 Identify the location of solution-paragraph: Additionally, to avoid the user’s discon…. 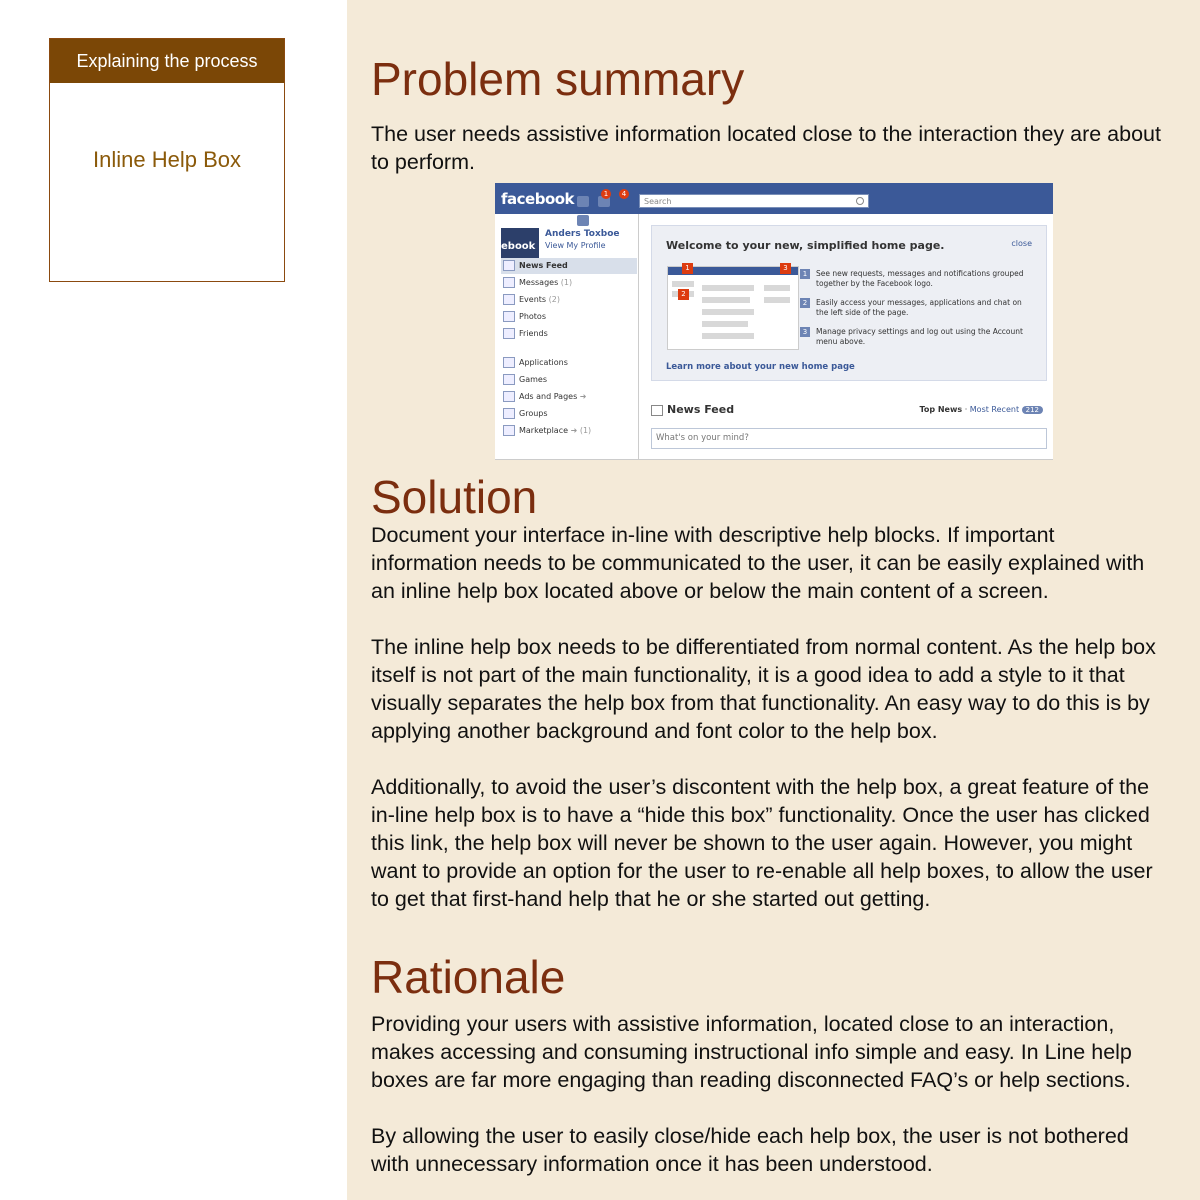
(762, 843).